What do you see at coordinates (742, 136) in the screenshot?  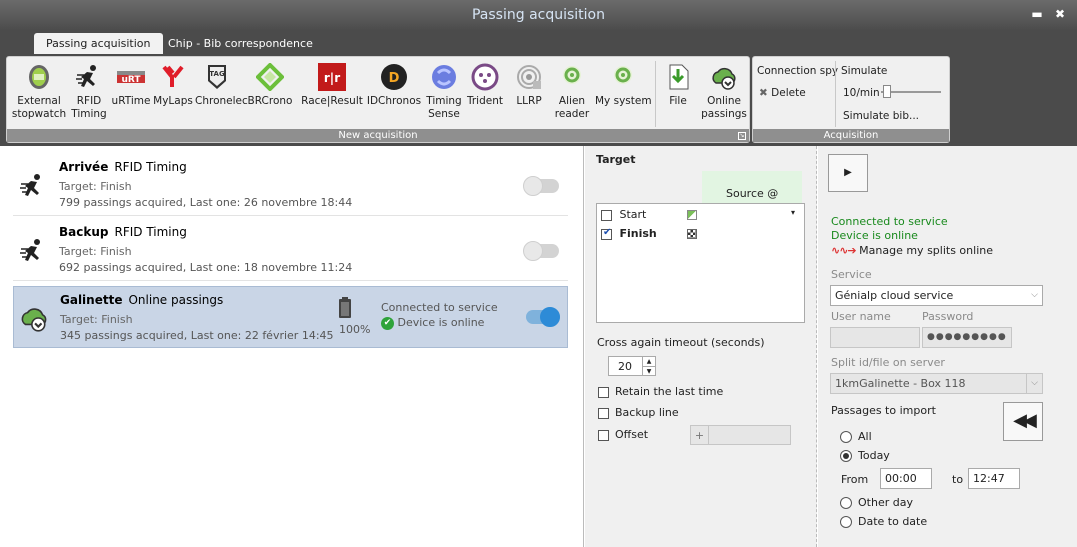 I see `dialog-launcher-icon: ↘` at bounding box center [742, 136].